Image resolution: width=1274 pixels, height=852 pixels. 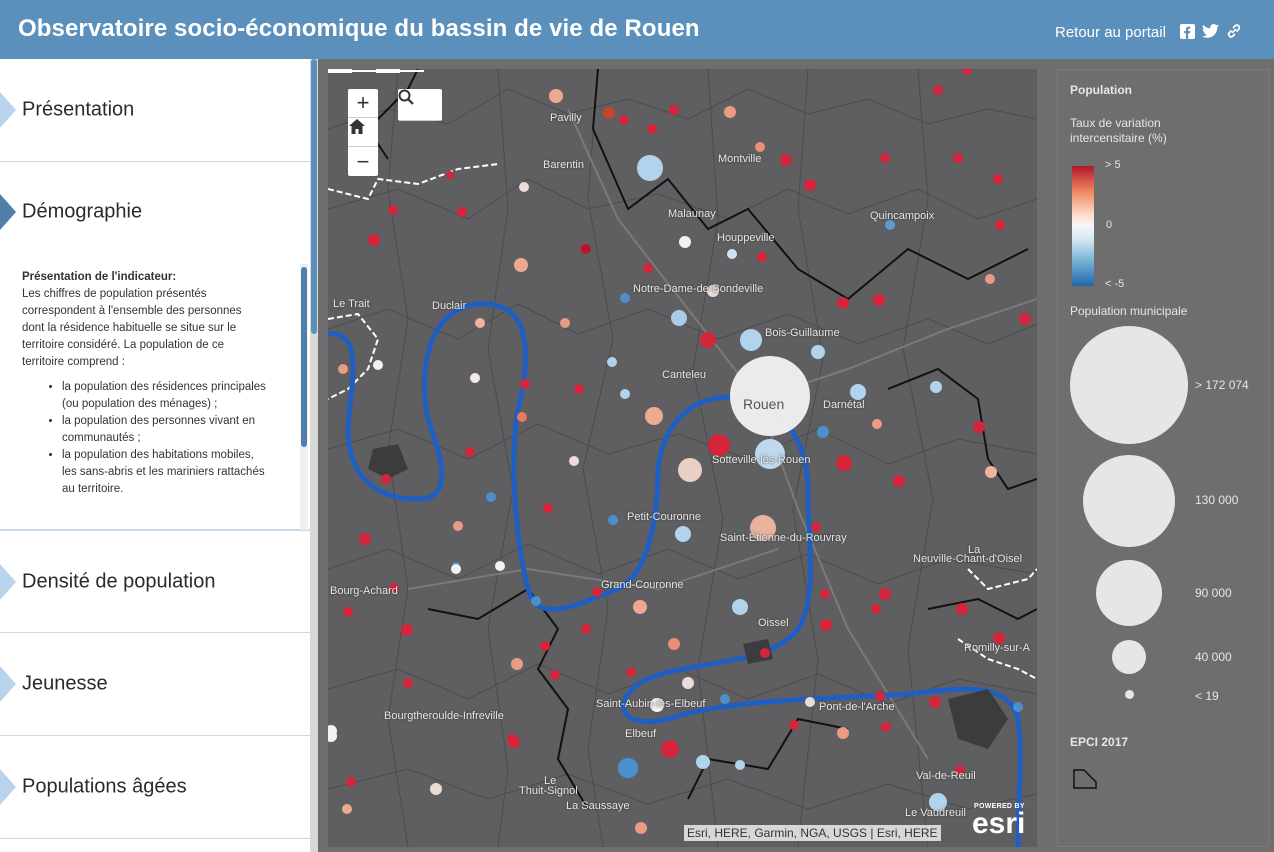 What do you see at coordinates (155, 787) in the screenshot?
I see `section-populations-agees: Populations âgées` at bounding box center [155, 787].